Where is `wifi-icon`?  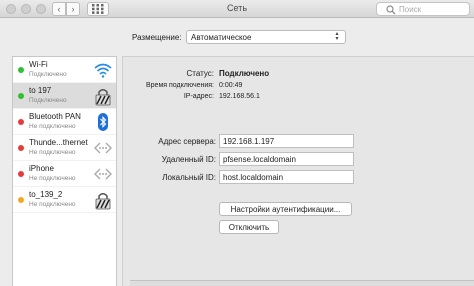 wifi-icon is located at coordinates (103, 70).